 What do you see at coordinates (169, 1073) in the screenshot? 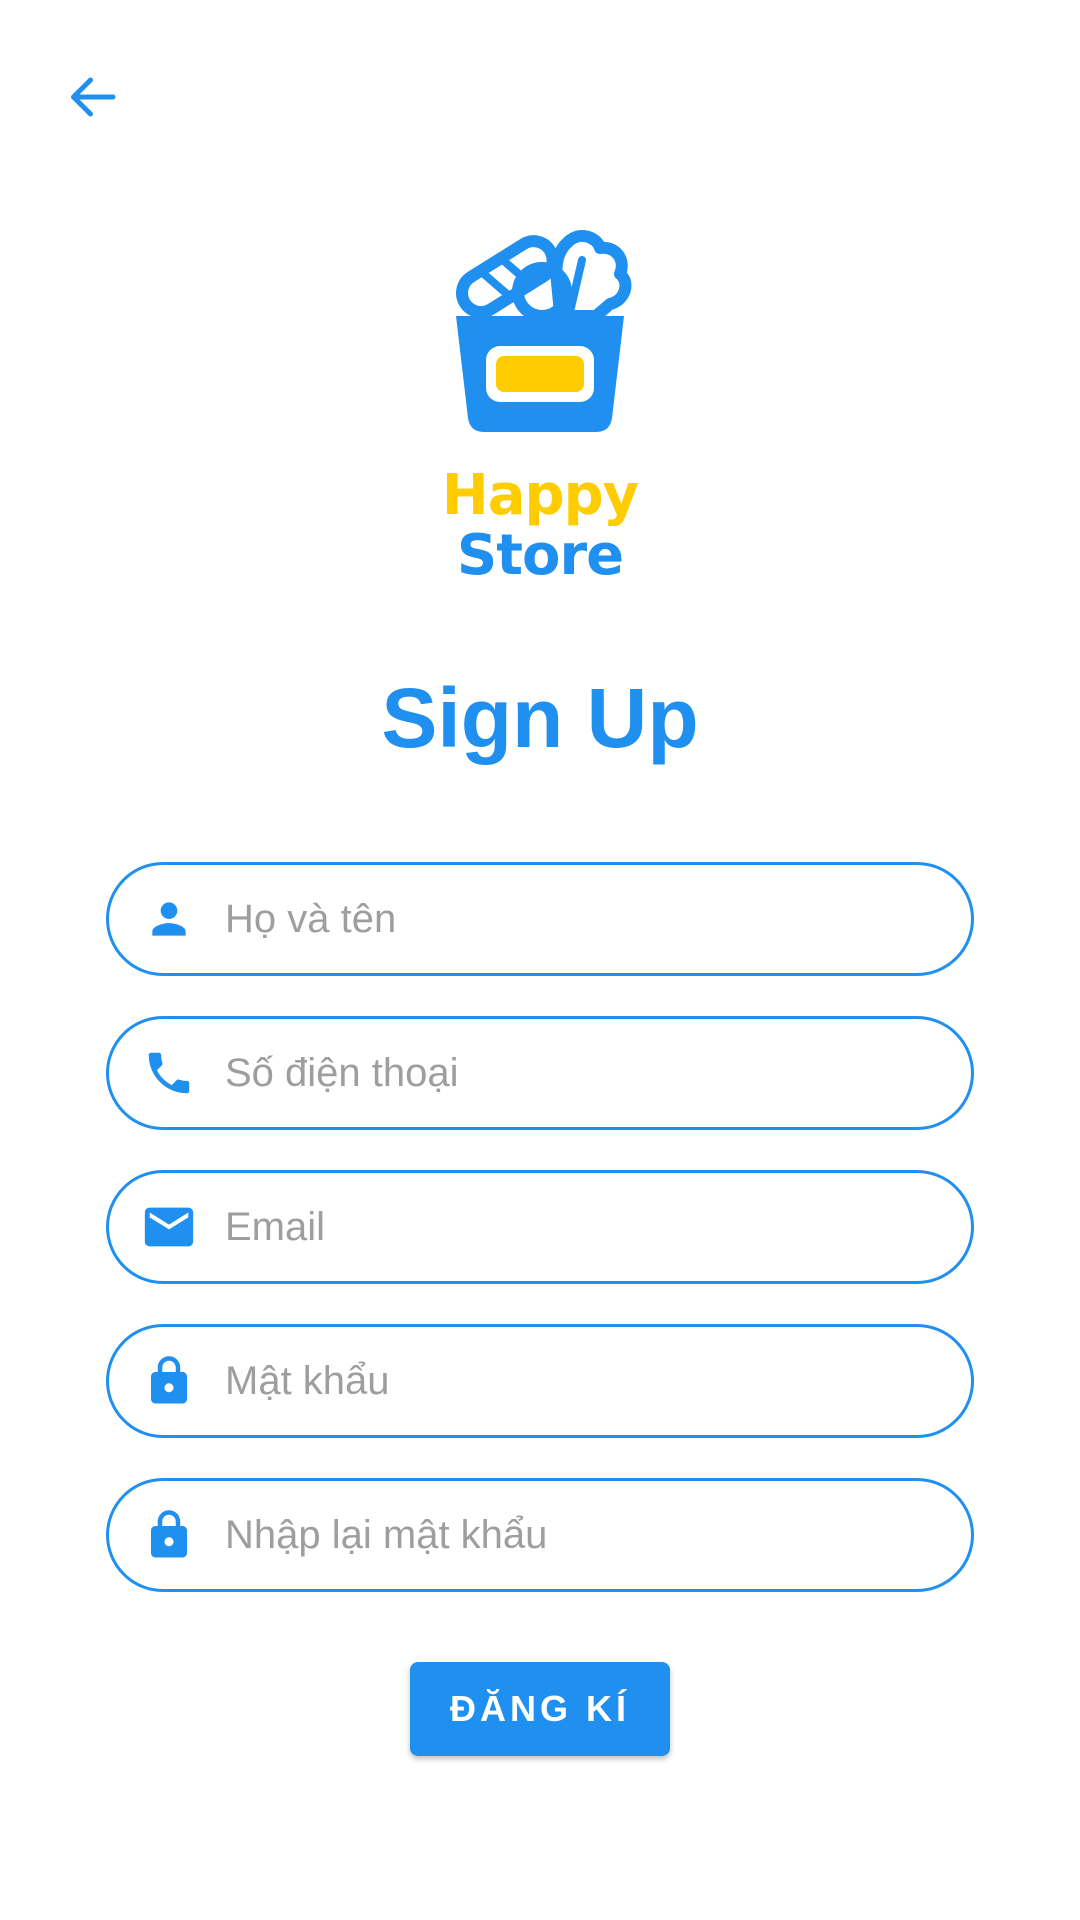
I see `phone-icon` at bounding box center [169, 1073].